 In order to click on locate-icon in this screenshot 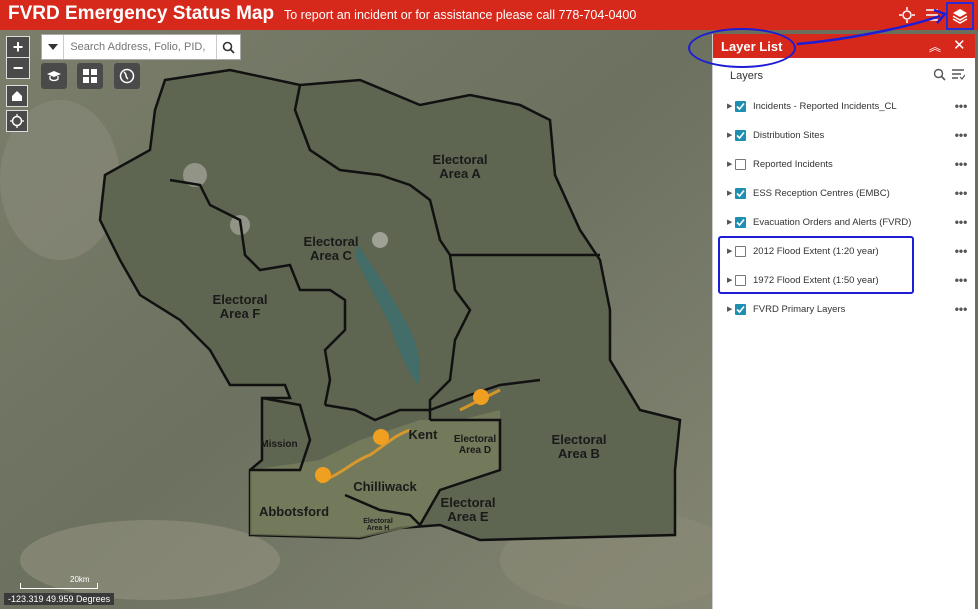, I will do `click(17, 121)`.